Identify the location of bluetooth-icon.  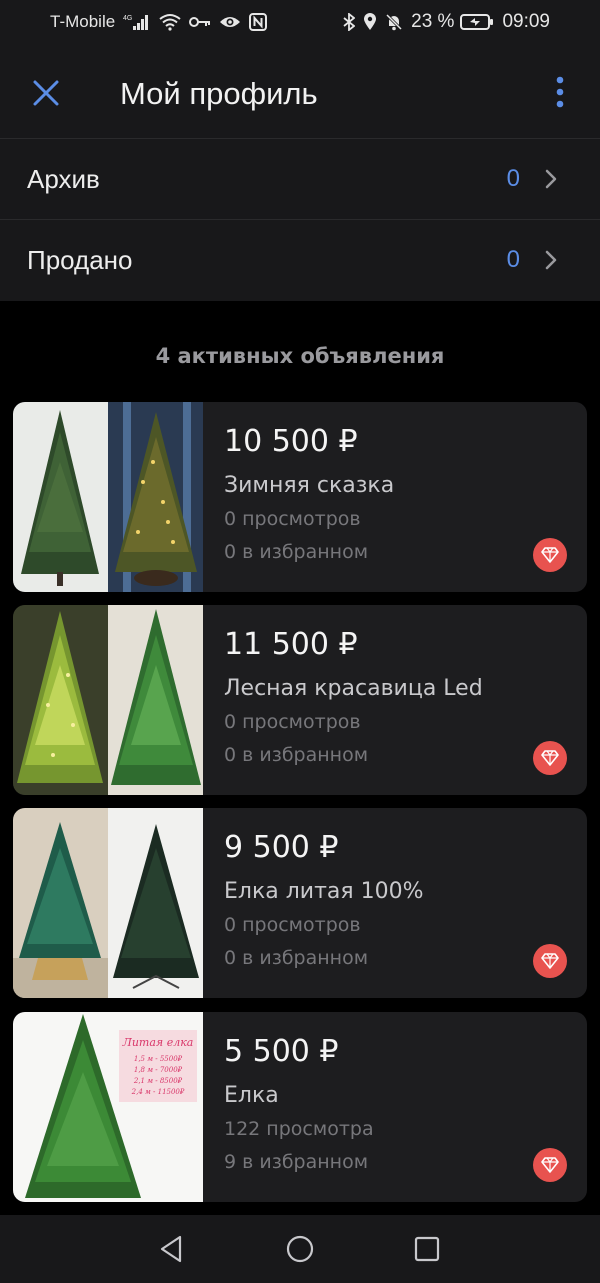
(349, 22).